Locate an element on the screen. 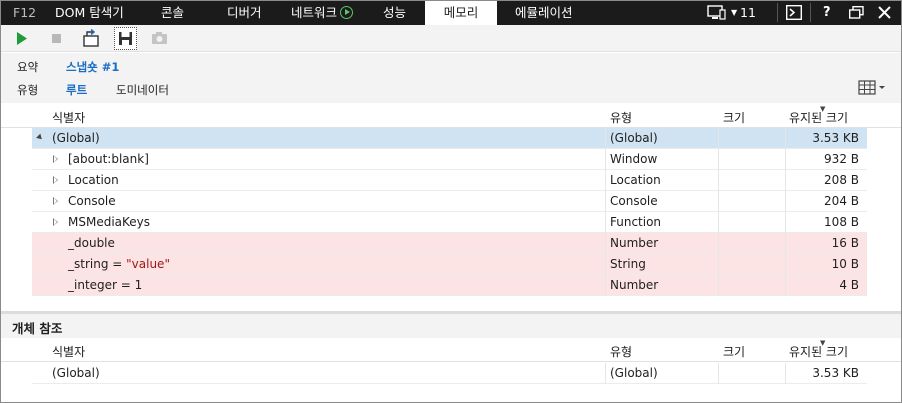  start-profiling-button is located at coordinates (21, 38).